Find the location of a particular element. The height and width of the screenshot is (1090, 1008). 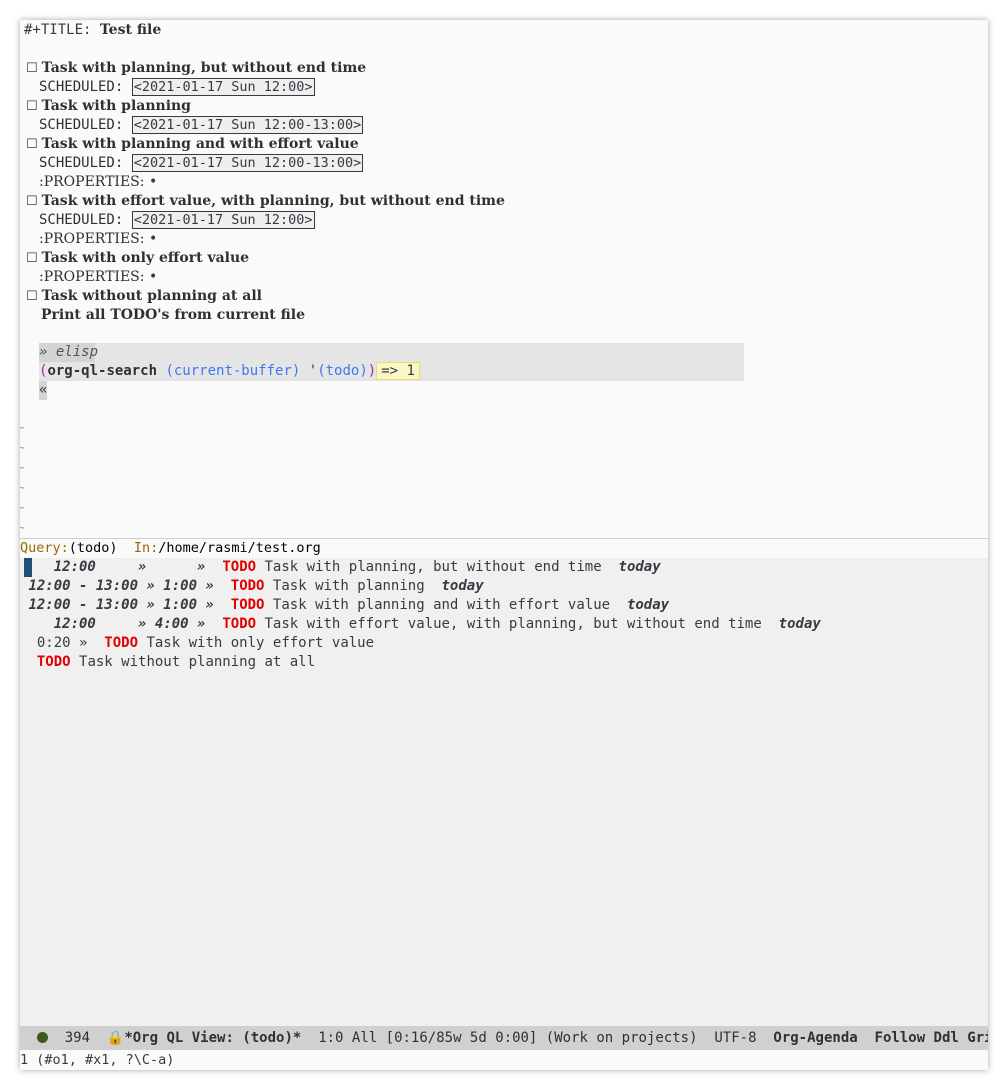

heading-title: Task with planning is located at coordinates (116, 106).